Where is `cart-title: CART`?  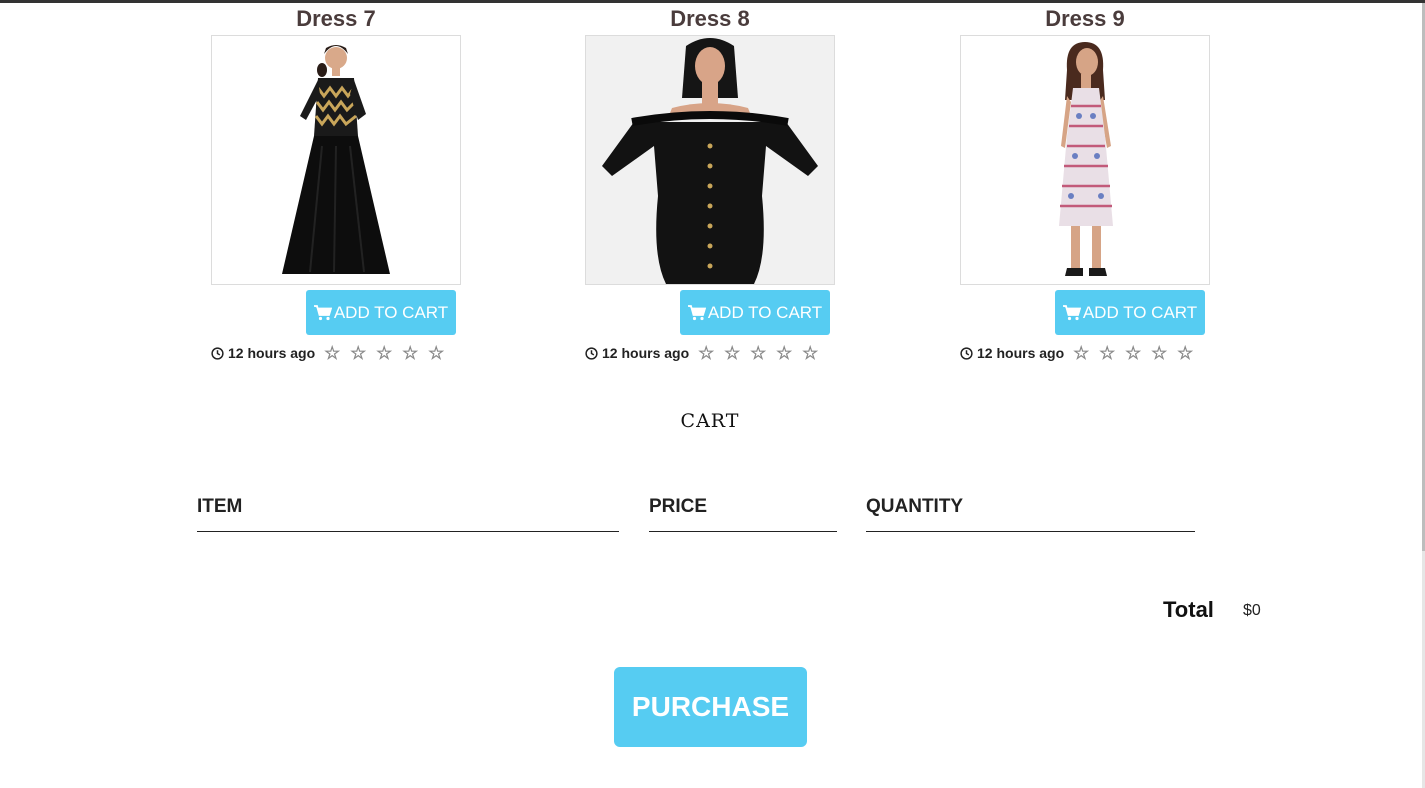
cart-title: CART is located at coordinates (710, 421).